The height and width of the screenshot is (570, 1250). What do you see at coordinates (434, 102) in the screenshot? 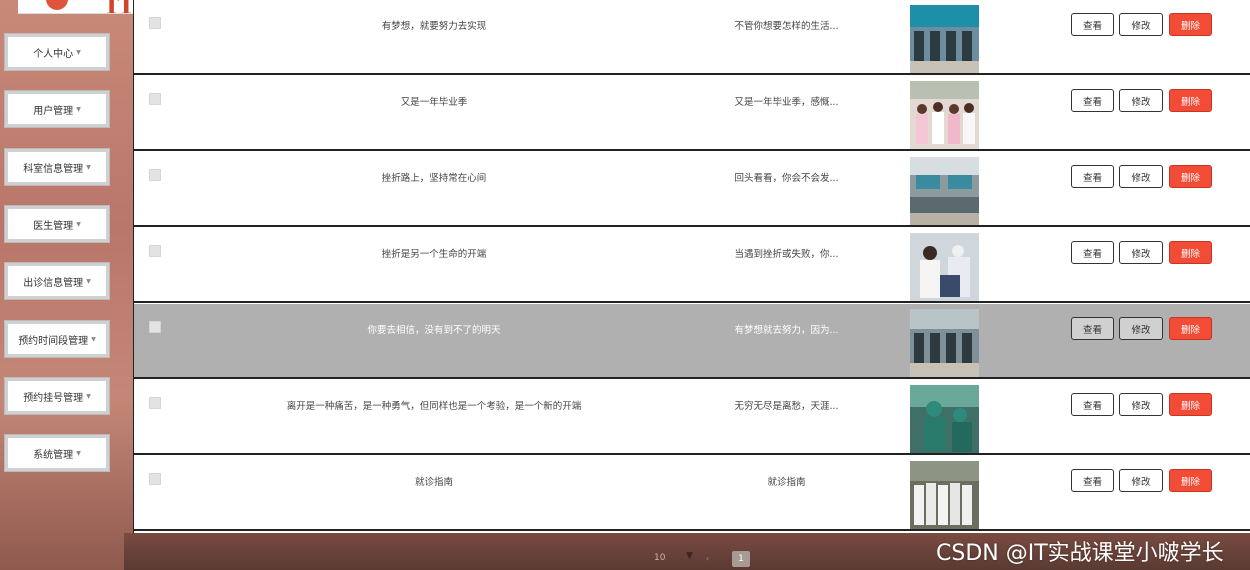
I see `row-title: 又是一年毕业季` at bounding box center [434, 102].